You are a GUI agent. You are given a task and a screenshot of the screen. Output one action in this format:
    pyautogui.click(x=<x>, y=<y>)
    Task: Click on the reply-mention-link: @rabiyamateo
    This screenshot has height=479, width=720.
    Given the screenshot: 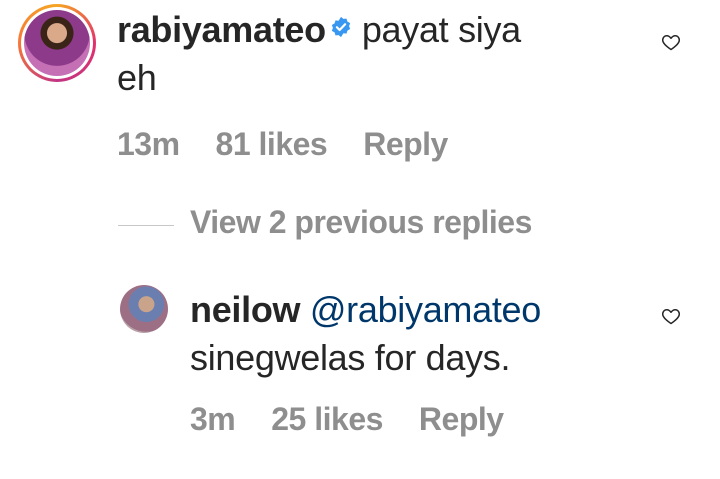 What is the action you would take?
    pyautogui.click(x=425, y=309)
    